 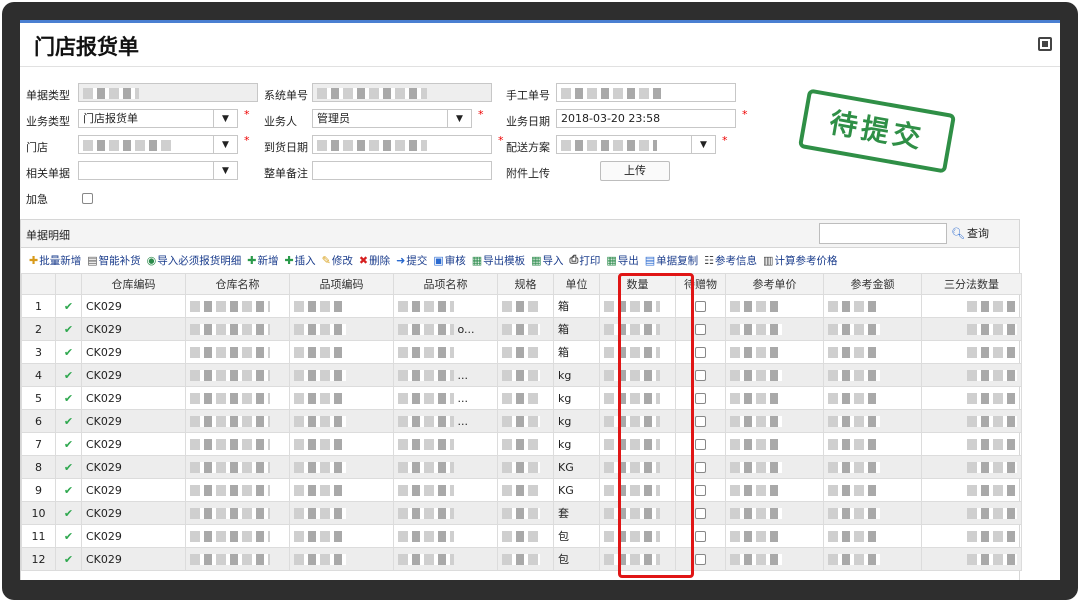 What do you see at coordinates (576, 536) in the screenshot?
I see `unit-cell: 包` at bounding box center [576, 536].